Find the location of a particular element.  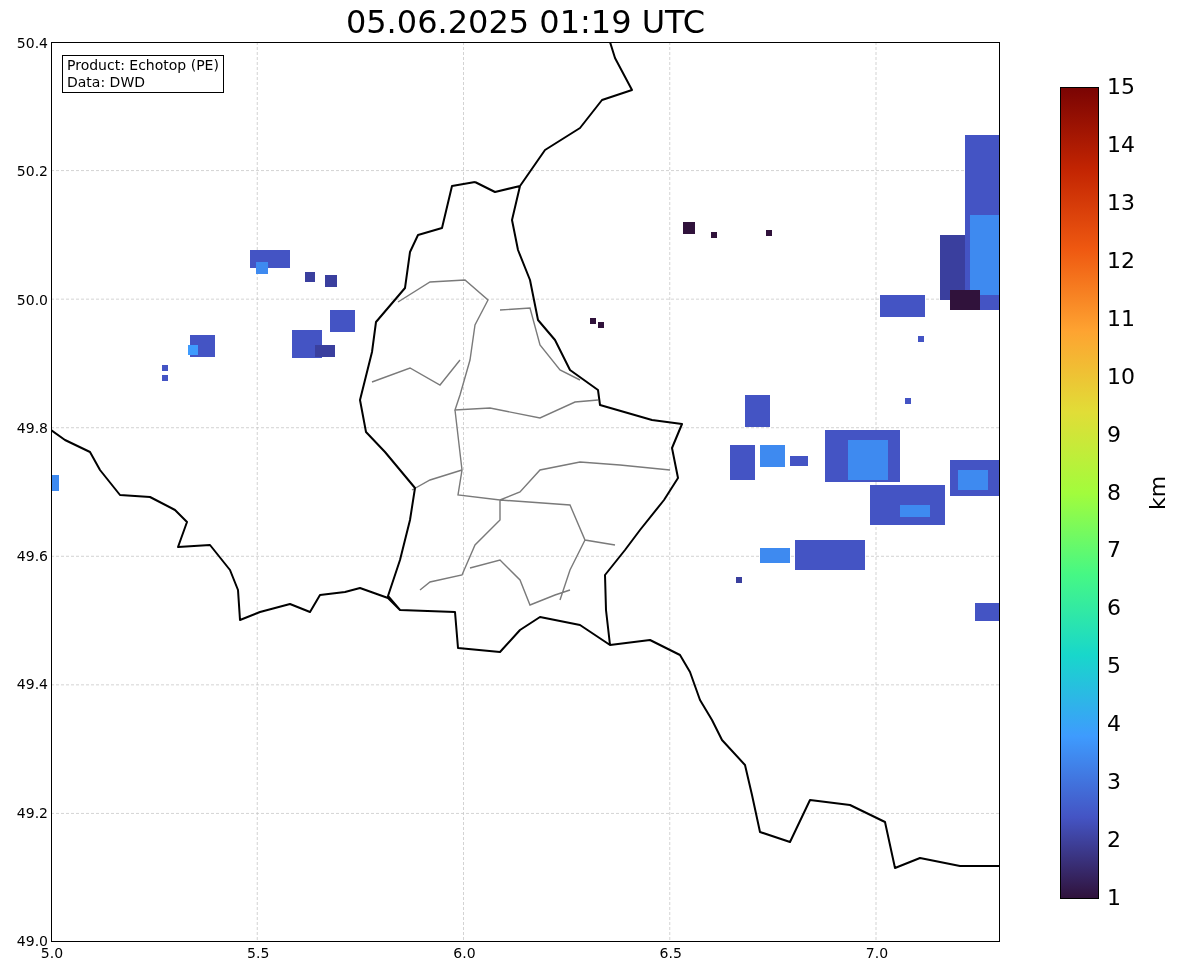

y-tick-label: 49.6 is located at coordinates (32, 556).